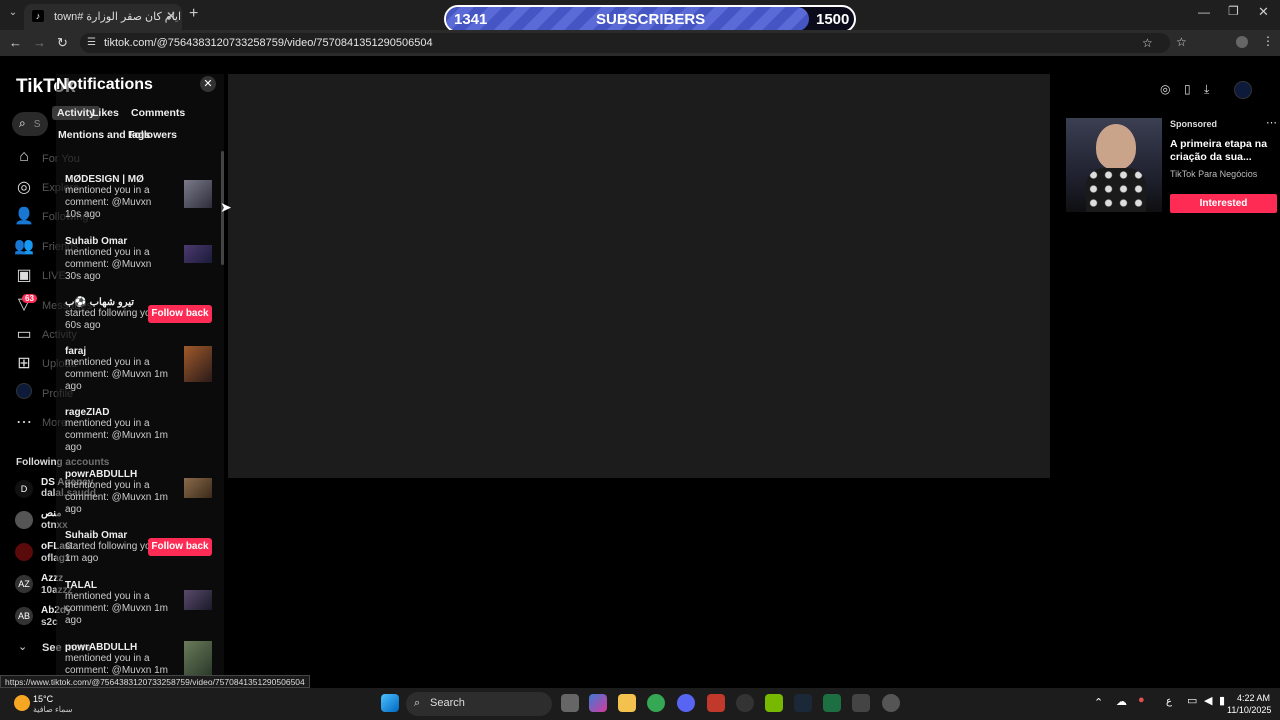 This screenshot has height=720, width=1280. What do you see at coordinates (208, 84) in the screenshot?
I see `close-icon: ✕` at bounding box center [208, 84].